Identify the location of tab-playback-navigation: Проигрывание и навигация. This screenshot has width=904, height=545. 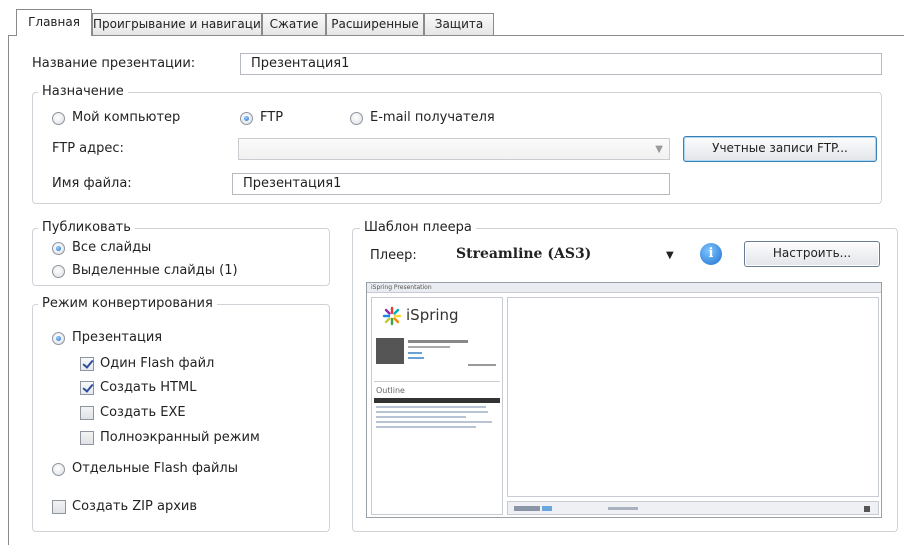
(180, 24).